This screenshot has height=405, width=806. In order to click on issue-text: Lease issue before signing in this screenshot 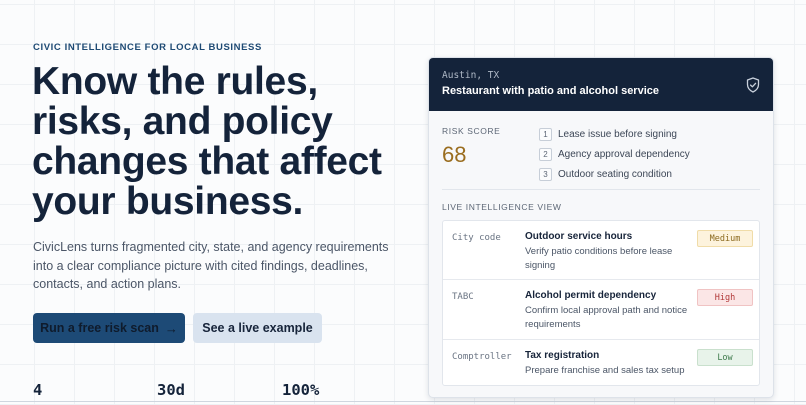, I will do `click(617, 134)`.